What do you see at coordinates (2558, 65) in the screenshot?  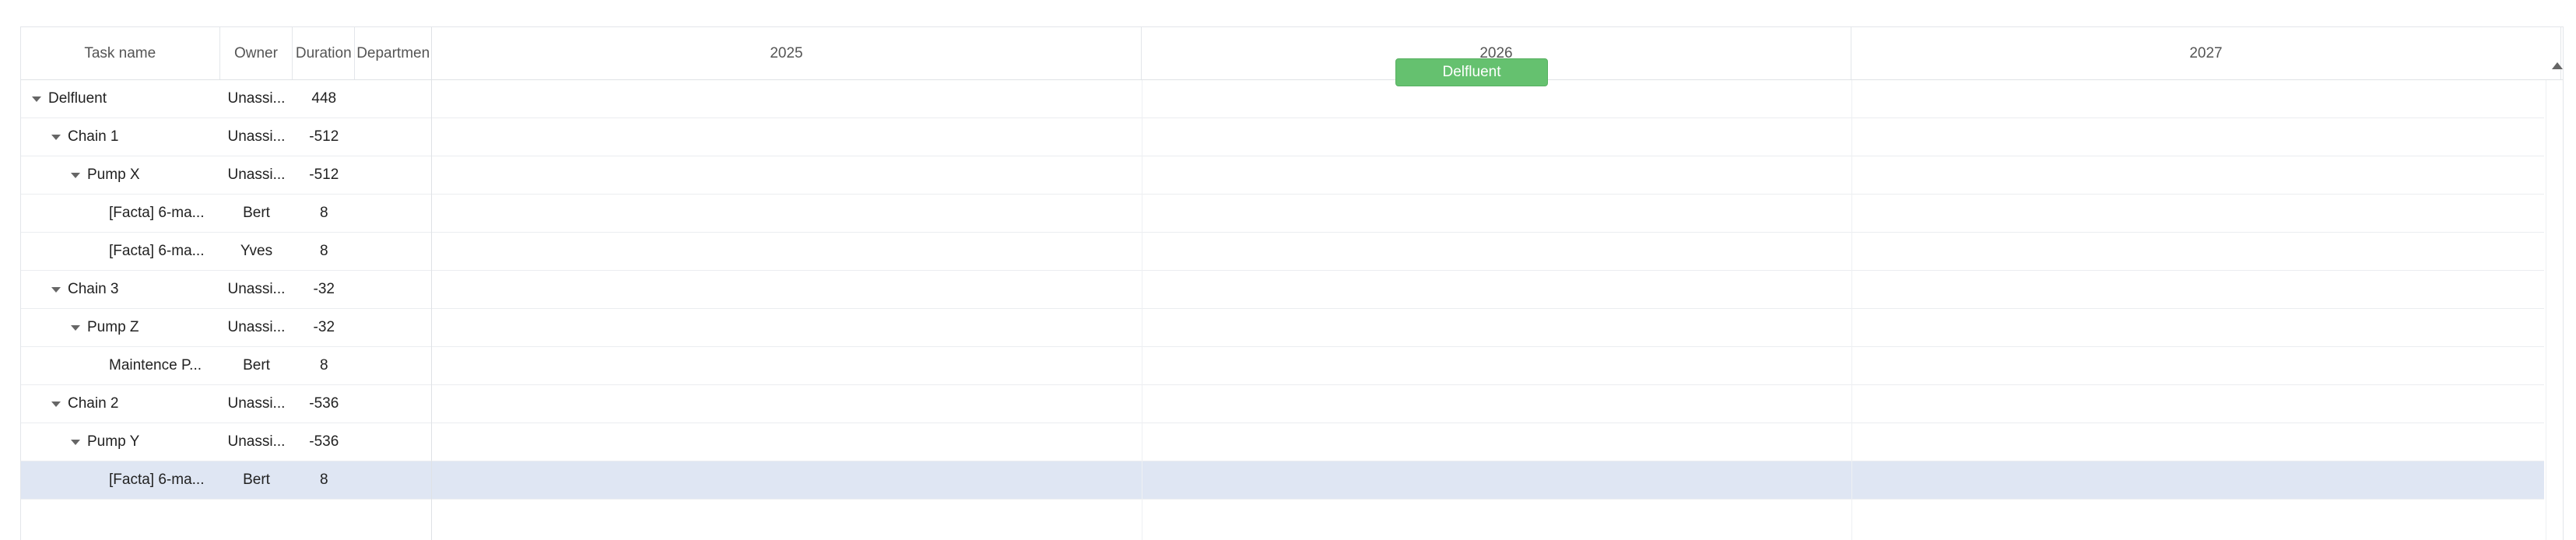 I see `scroll-up-arrow-icon` at bounding box center [2558, 65].